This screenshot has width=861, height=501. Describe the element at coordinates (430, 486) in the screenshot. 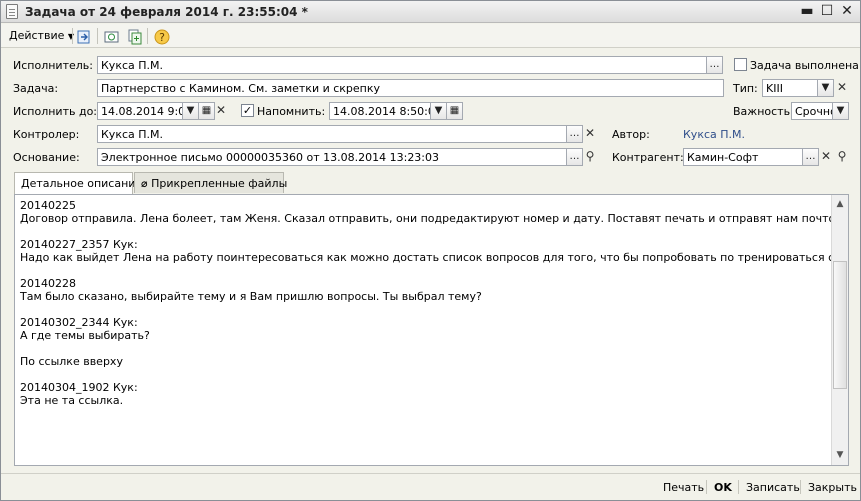

I see `bottom-command-bar: Печать OK Записать Закрыть` at that location.